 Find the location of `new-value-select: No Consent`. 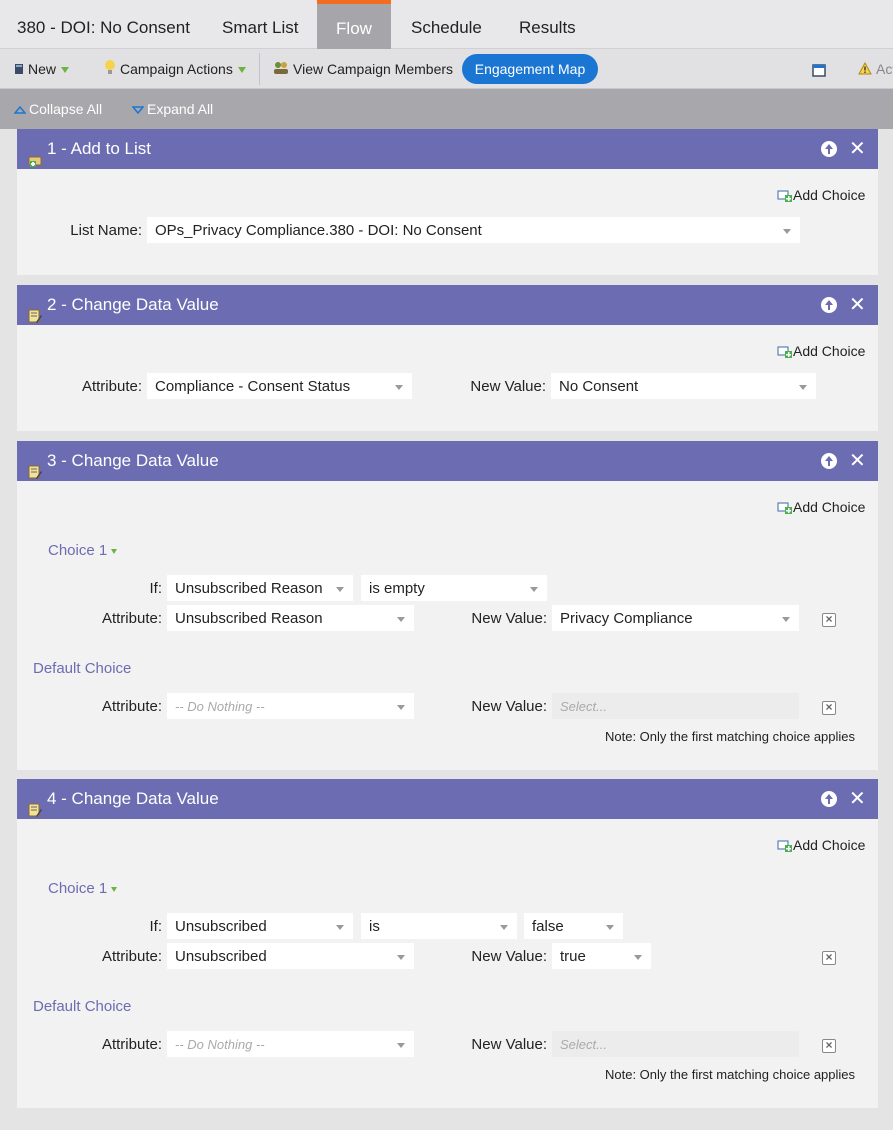

new-value-select: No Consent is located at coordinates (683, 386).